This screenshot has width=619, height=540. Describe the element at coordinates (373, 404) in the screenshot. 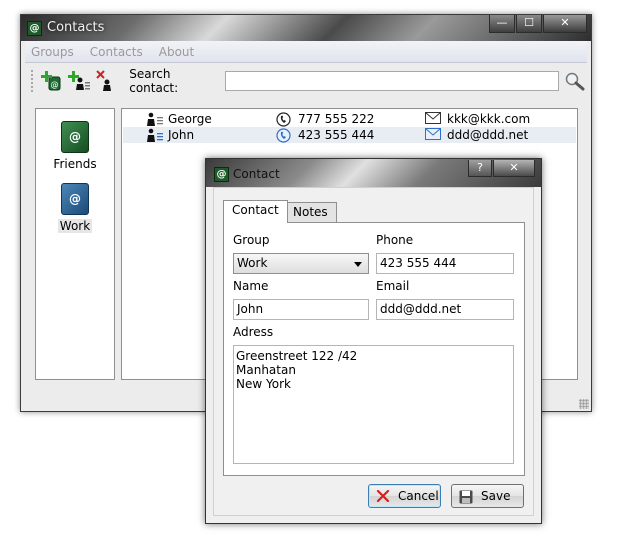

I see `address-textarea: Greenstreet 122 /42 Manhatan New York` at that location.